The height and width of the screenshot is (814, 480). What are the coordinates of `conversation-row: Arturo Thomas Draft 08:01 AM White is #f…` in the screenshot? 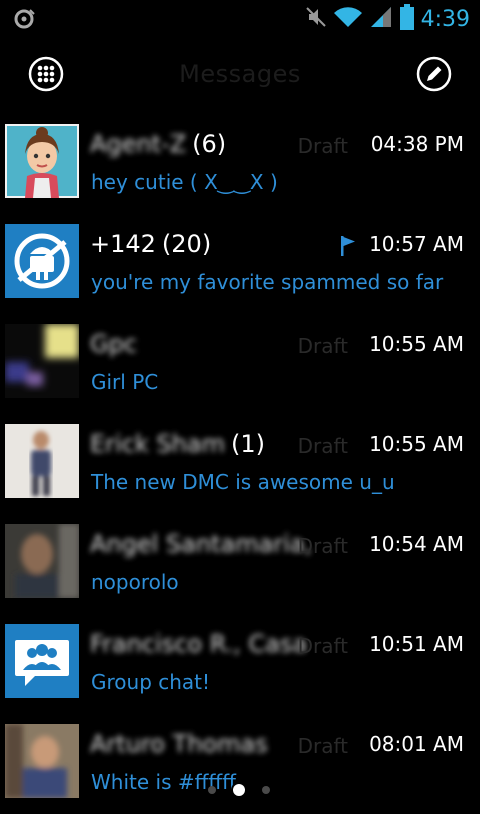 It's located at (240, 764).